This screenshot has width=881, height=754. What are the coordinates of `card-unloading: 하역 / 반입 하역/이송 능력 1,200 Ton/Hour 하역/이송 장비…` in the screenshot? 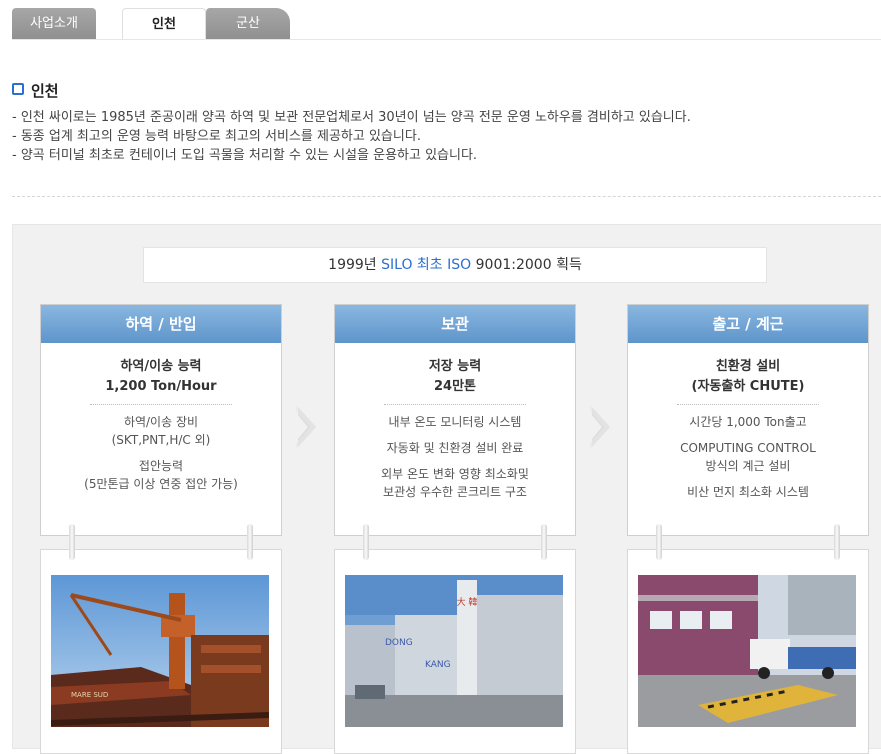 It's located at (161, 420).